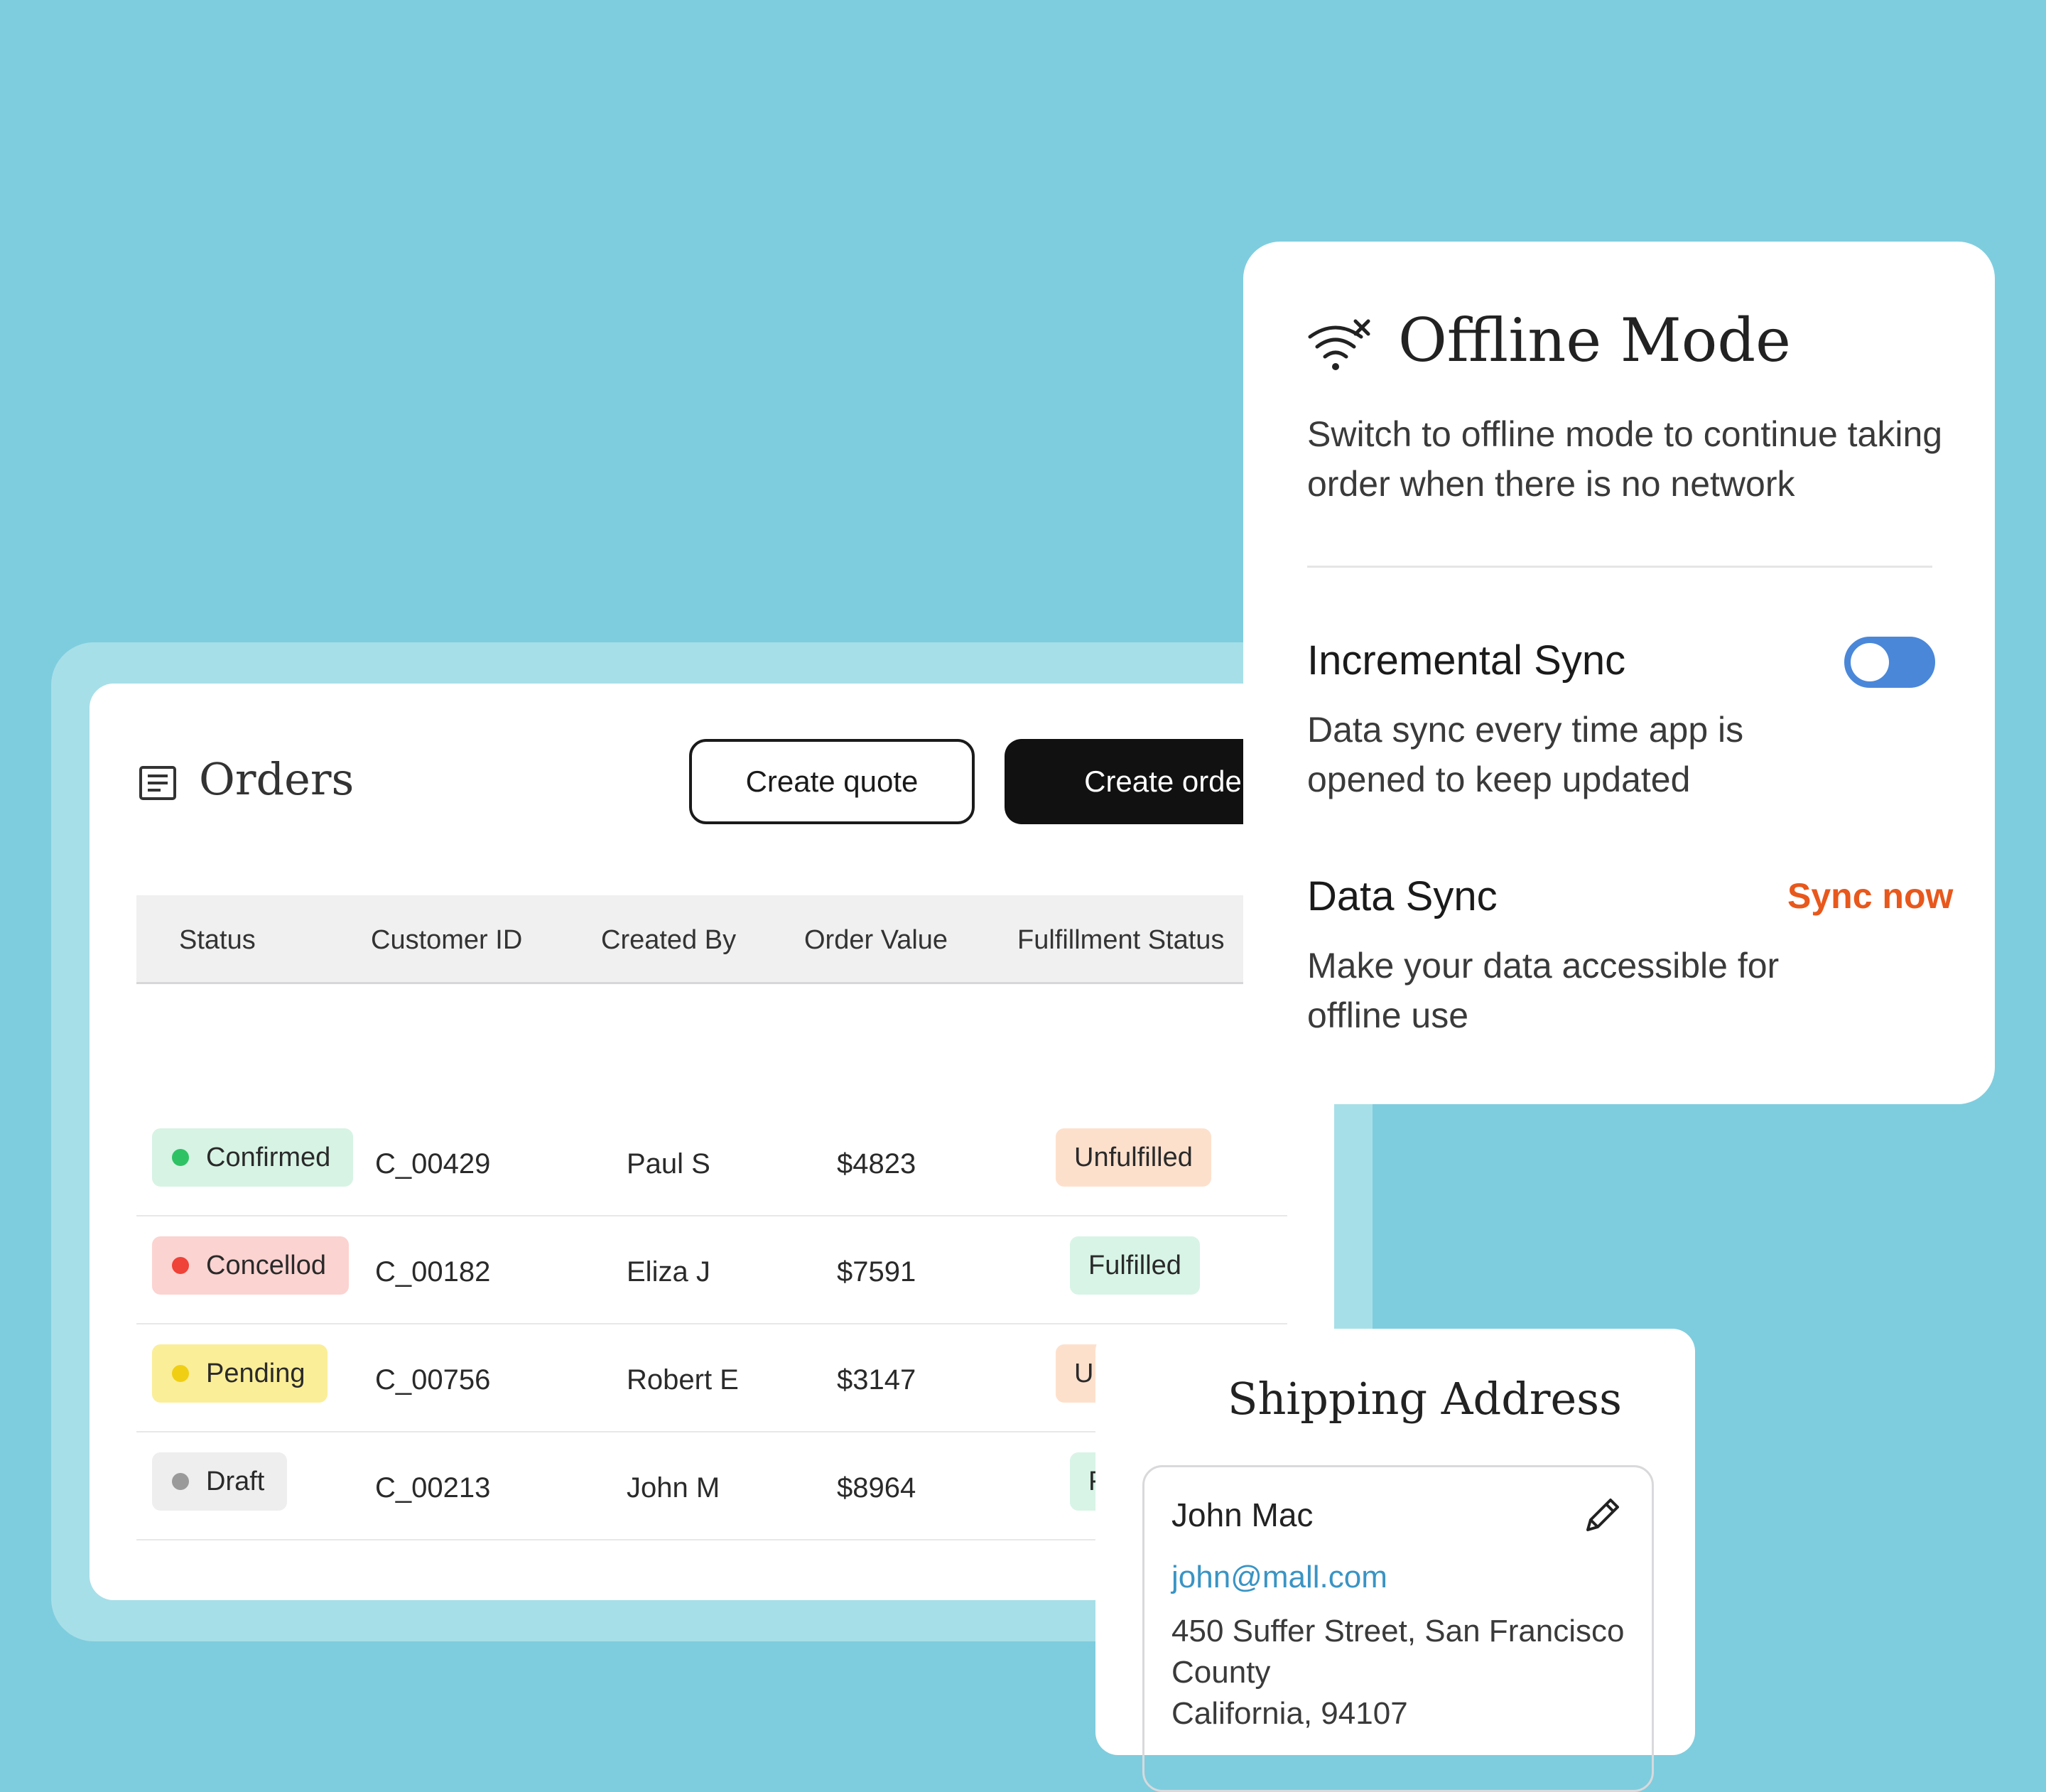  I want to click on status-badge-draft: Draft, so click(220, 1481).